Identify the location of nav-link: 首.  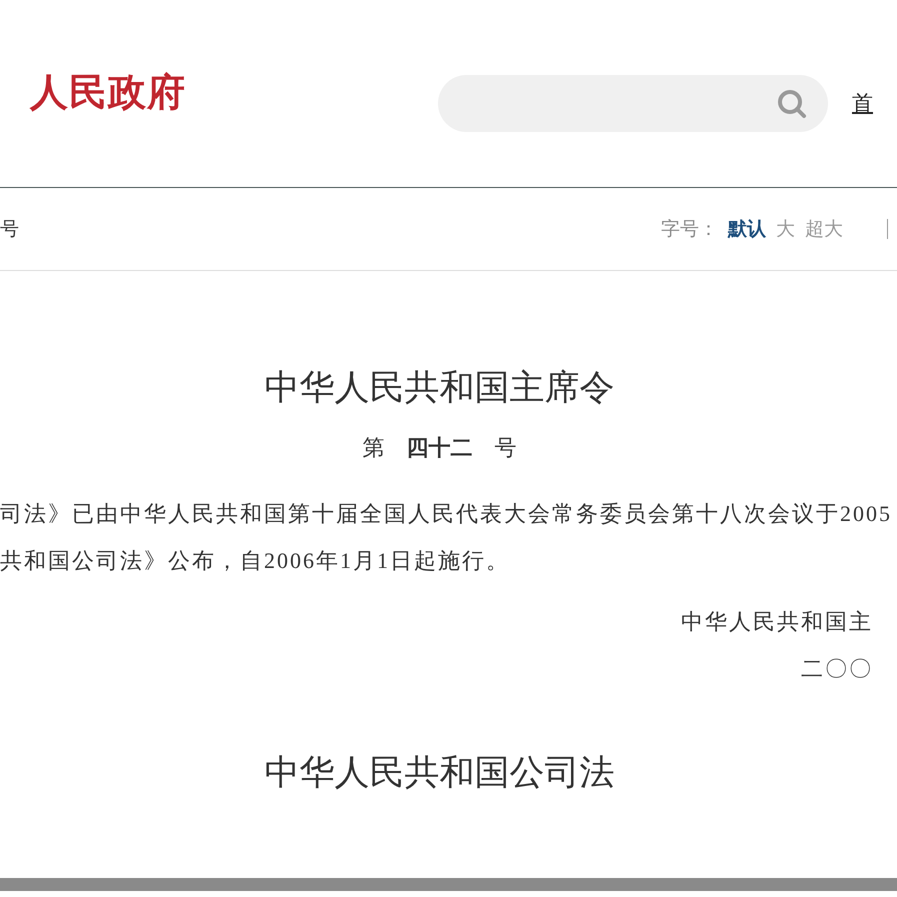
(862, 104).